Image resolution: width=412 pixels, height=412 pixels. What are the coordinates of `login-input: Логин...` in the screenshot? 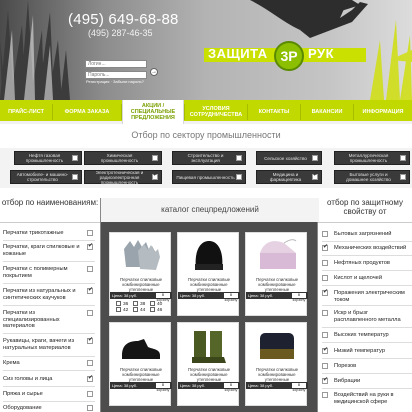 It's located at (116, 64).